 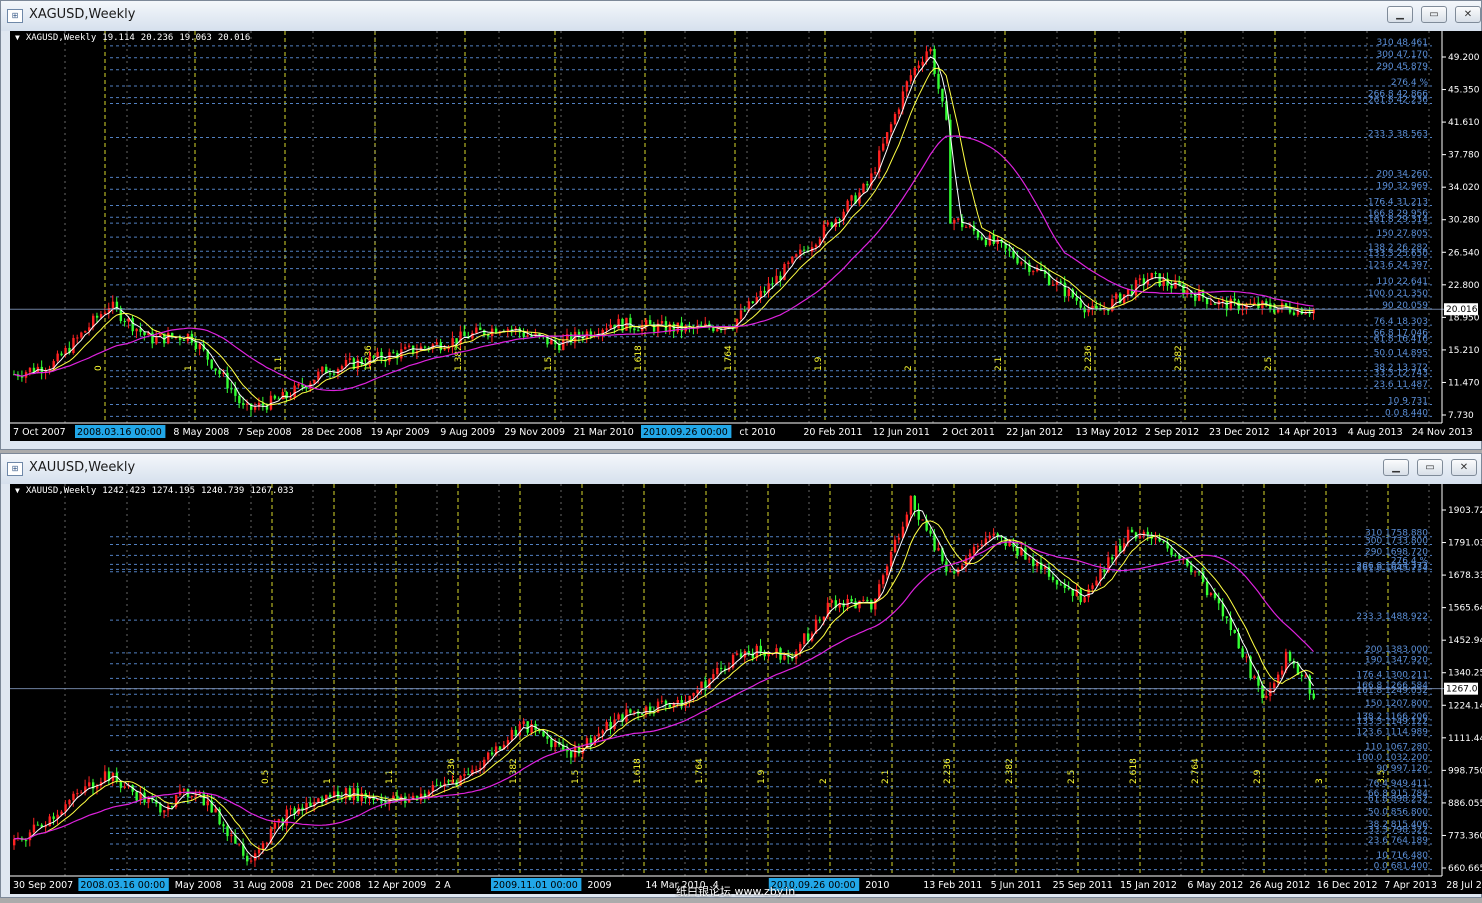 What do you see at coordinates (741, 469) in the screenshot?
I see `window-titlebar: ⊞ XAUUSD,Weekly ▁ ▭ ✕` at bounding box center [741, 469].